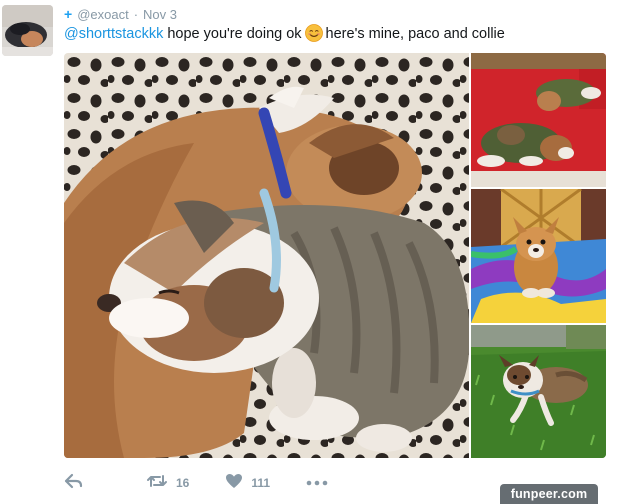 Image resolution: width=619 pixels, height=504 pixels. What do you see at coordinates (68, 14) in the screenshot?
I see `follow-plus-icon: +` at bounding box center [68, 14].